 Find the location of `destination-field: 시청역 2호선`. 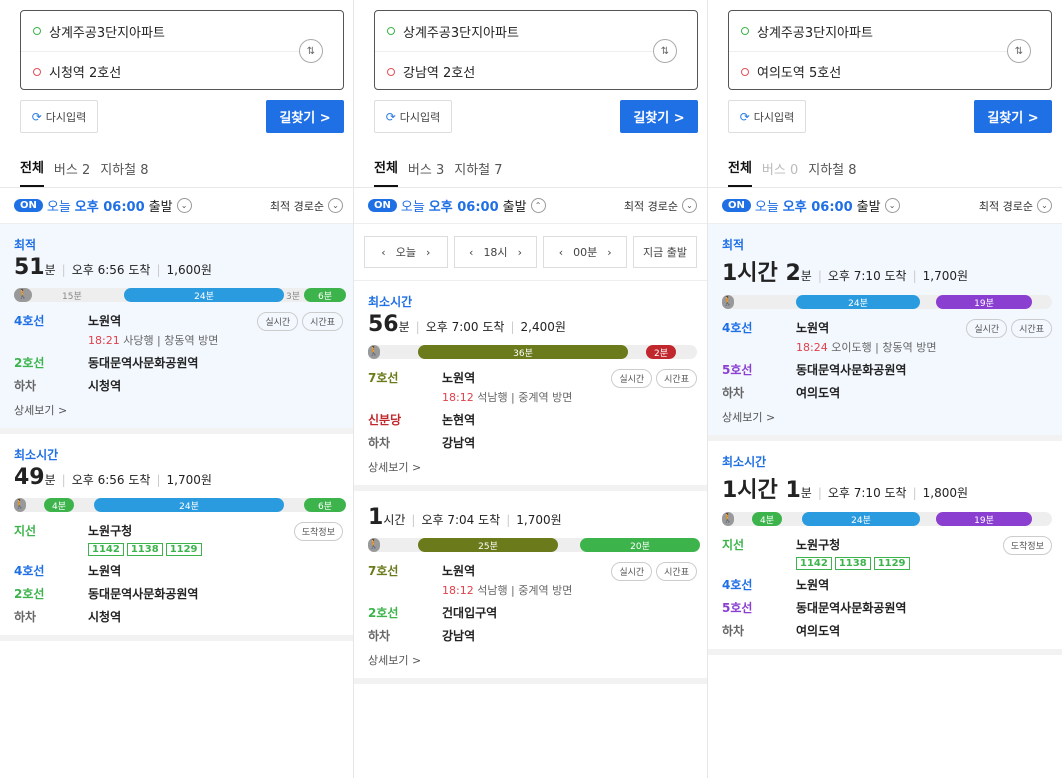

destination-field: 시청역 2호선 is located at coordinates (160, 71).